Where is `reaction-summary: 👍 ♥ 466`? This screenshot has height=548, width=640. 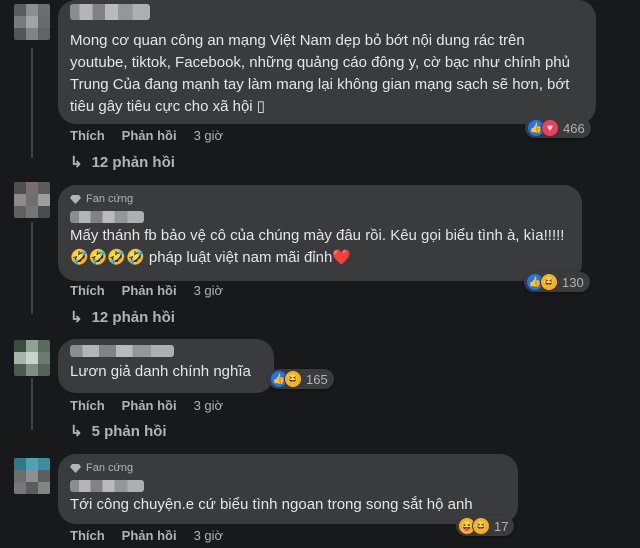 reaction-summary: 👍 ♥ 466 is located at coordinates (558, 128).